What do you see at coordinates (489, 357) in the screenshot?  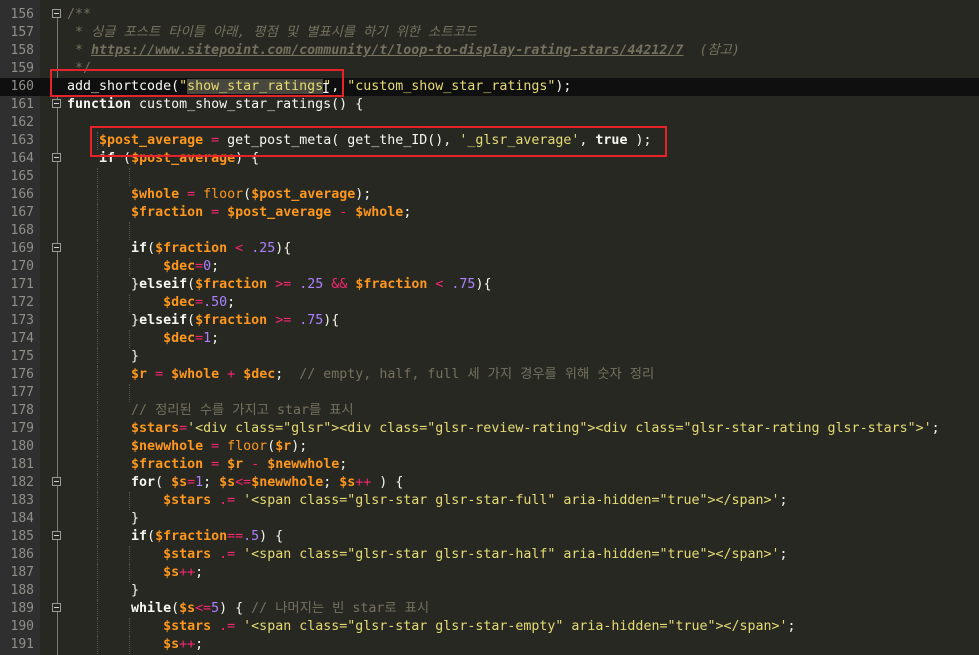 I see `code-line: 175 }` at bounding box center [489, 357].